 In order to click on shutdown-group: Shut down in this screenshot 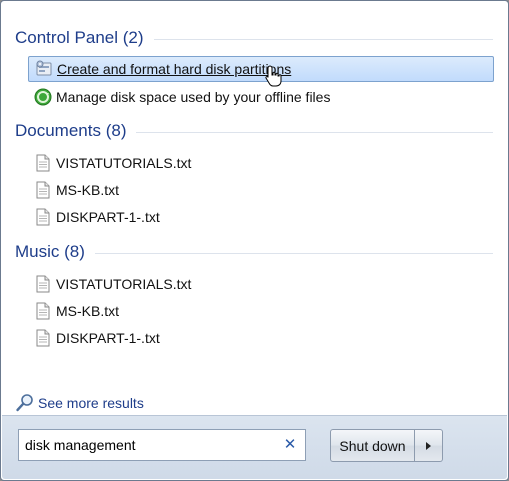, I will do `click(386, 445)`.